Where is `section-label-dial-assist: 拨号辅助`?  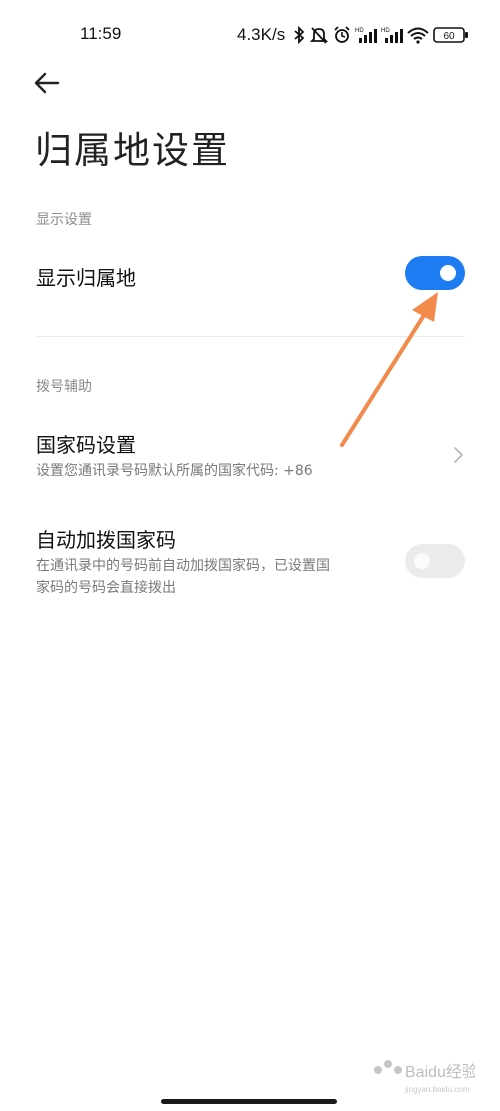
section-label-dial-assist: 拨号辅助 is located at coordinates (64, 387).